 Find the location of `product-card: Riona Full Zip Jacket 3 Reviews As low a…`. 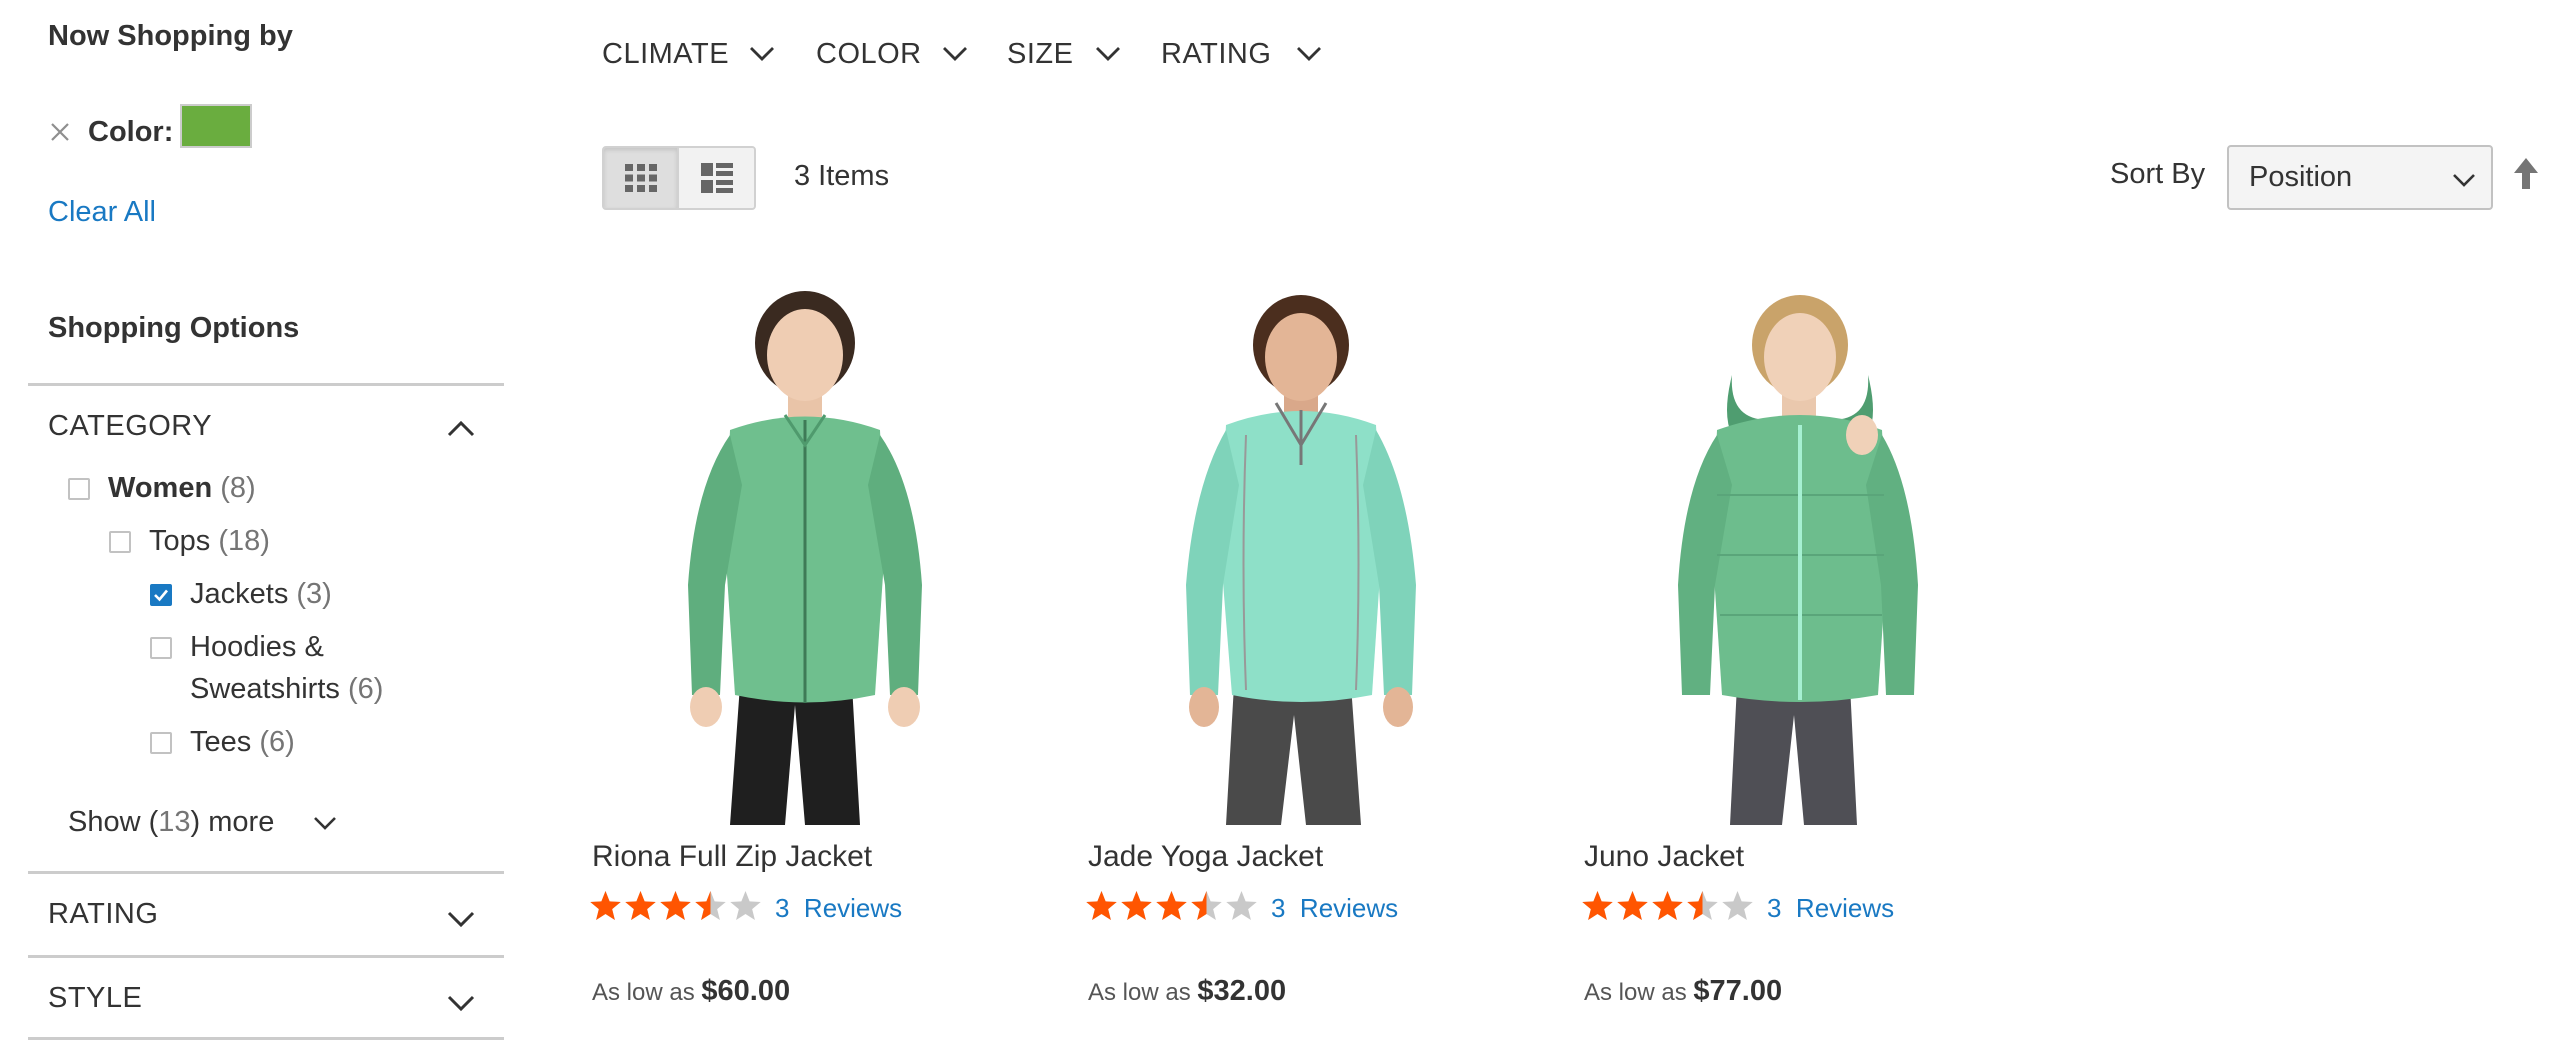

product-card: Riona Full Zip Jacket 3 Reviews As low a… is located at coordinates (800, 646).